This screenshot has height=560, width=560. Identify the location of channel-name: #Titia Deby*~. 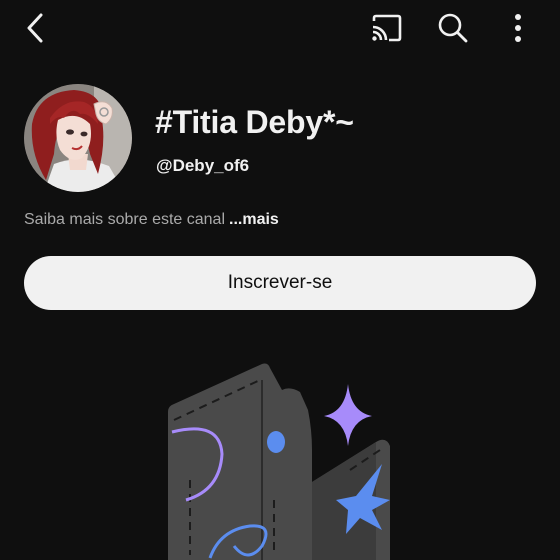
(254, 122).